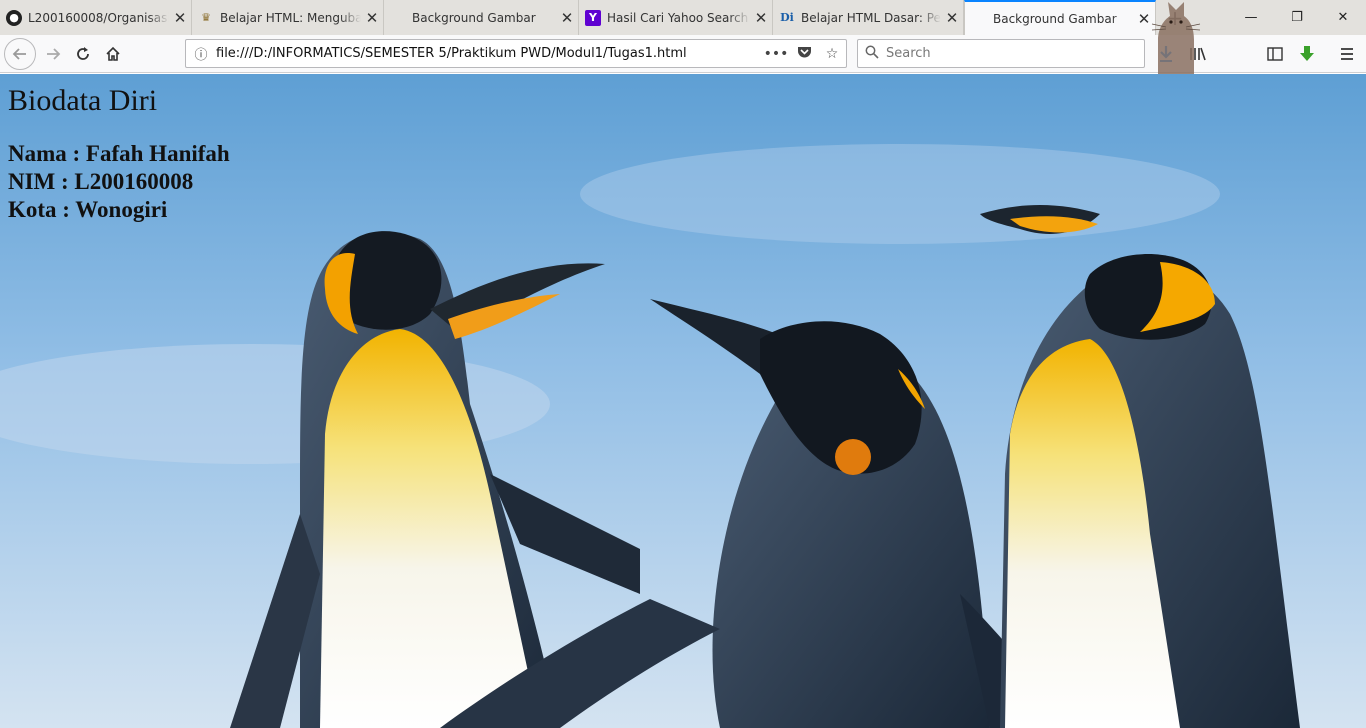 Image resolution: width=1366 pixels, height=728 pixels. I want to click on back-arrow-icon, so click(19, 53).